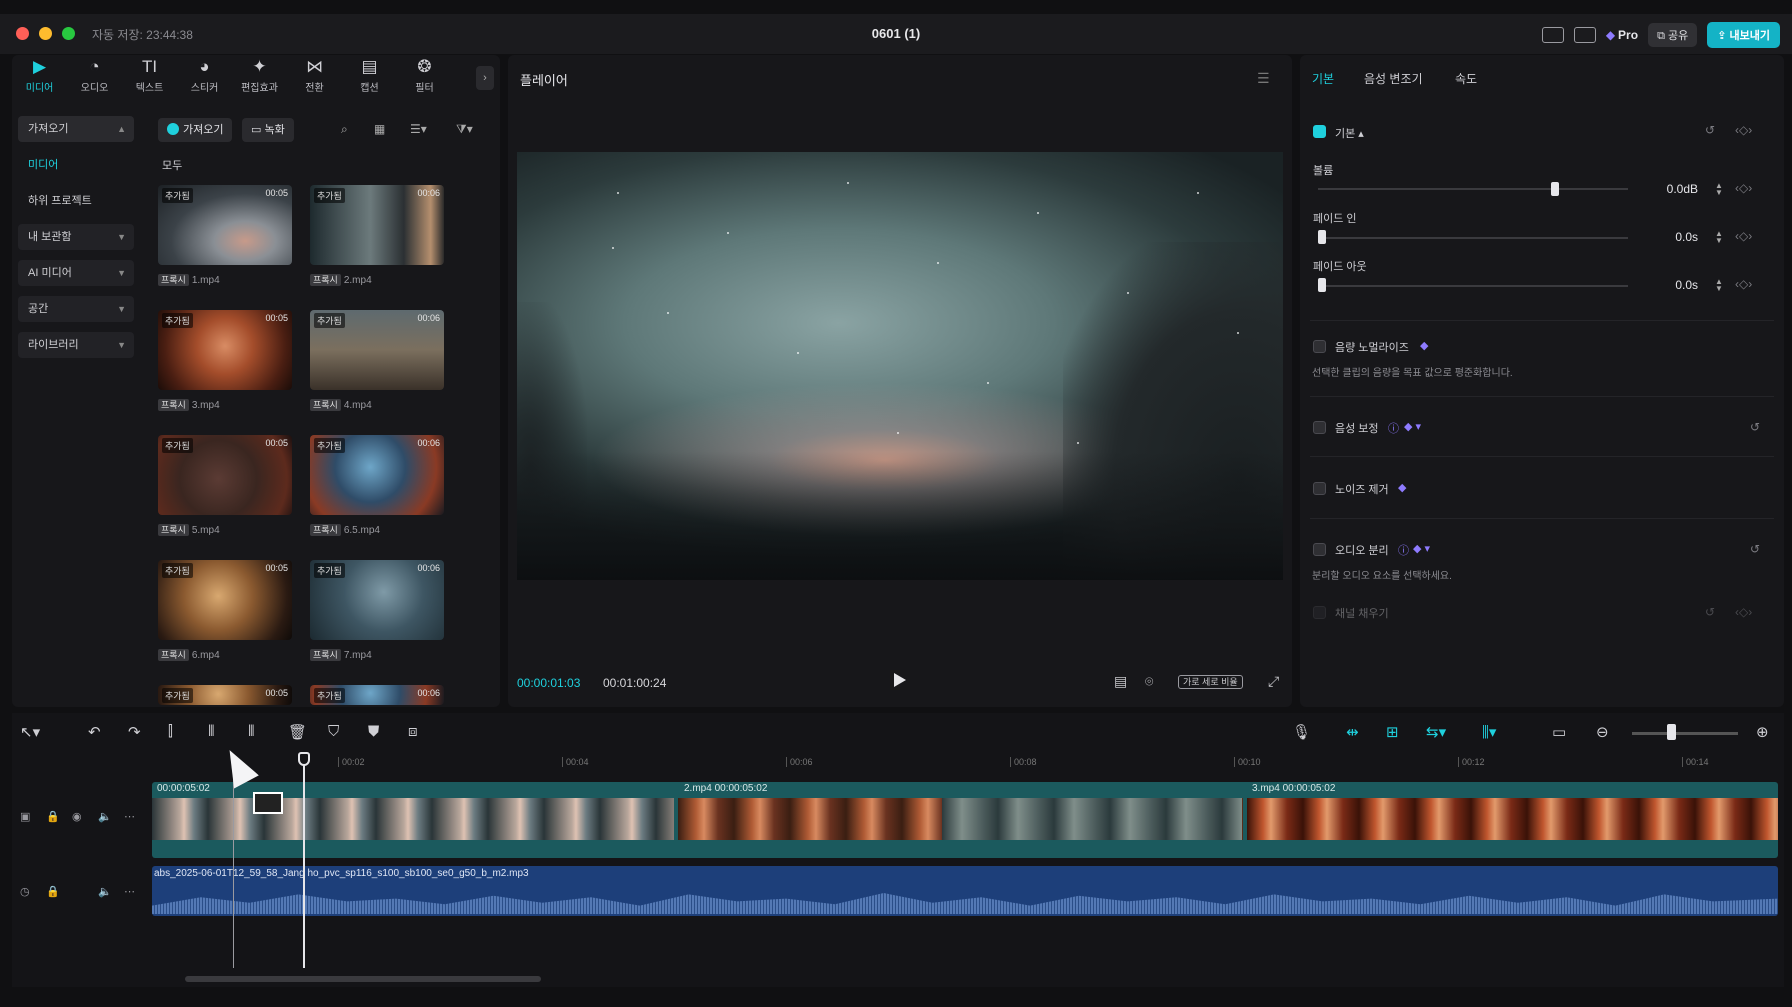 This screenshot has height=1007, width=1792. What do you see at coordinates (1319, 612) in the screenshot?
I see `channel-fill-checkbox` at bounding box center [1319, 612].